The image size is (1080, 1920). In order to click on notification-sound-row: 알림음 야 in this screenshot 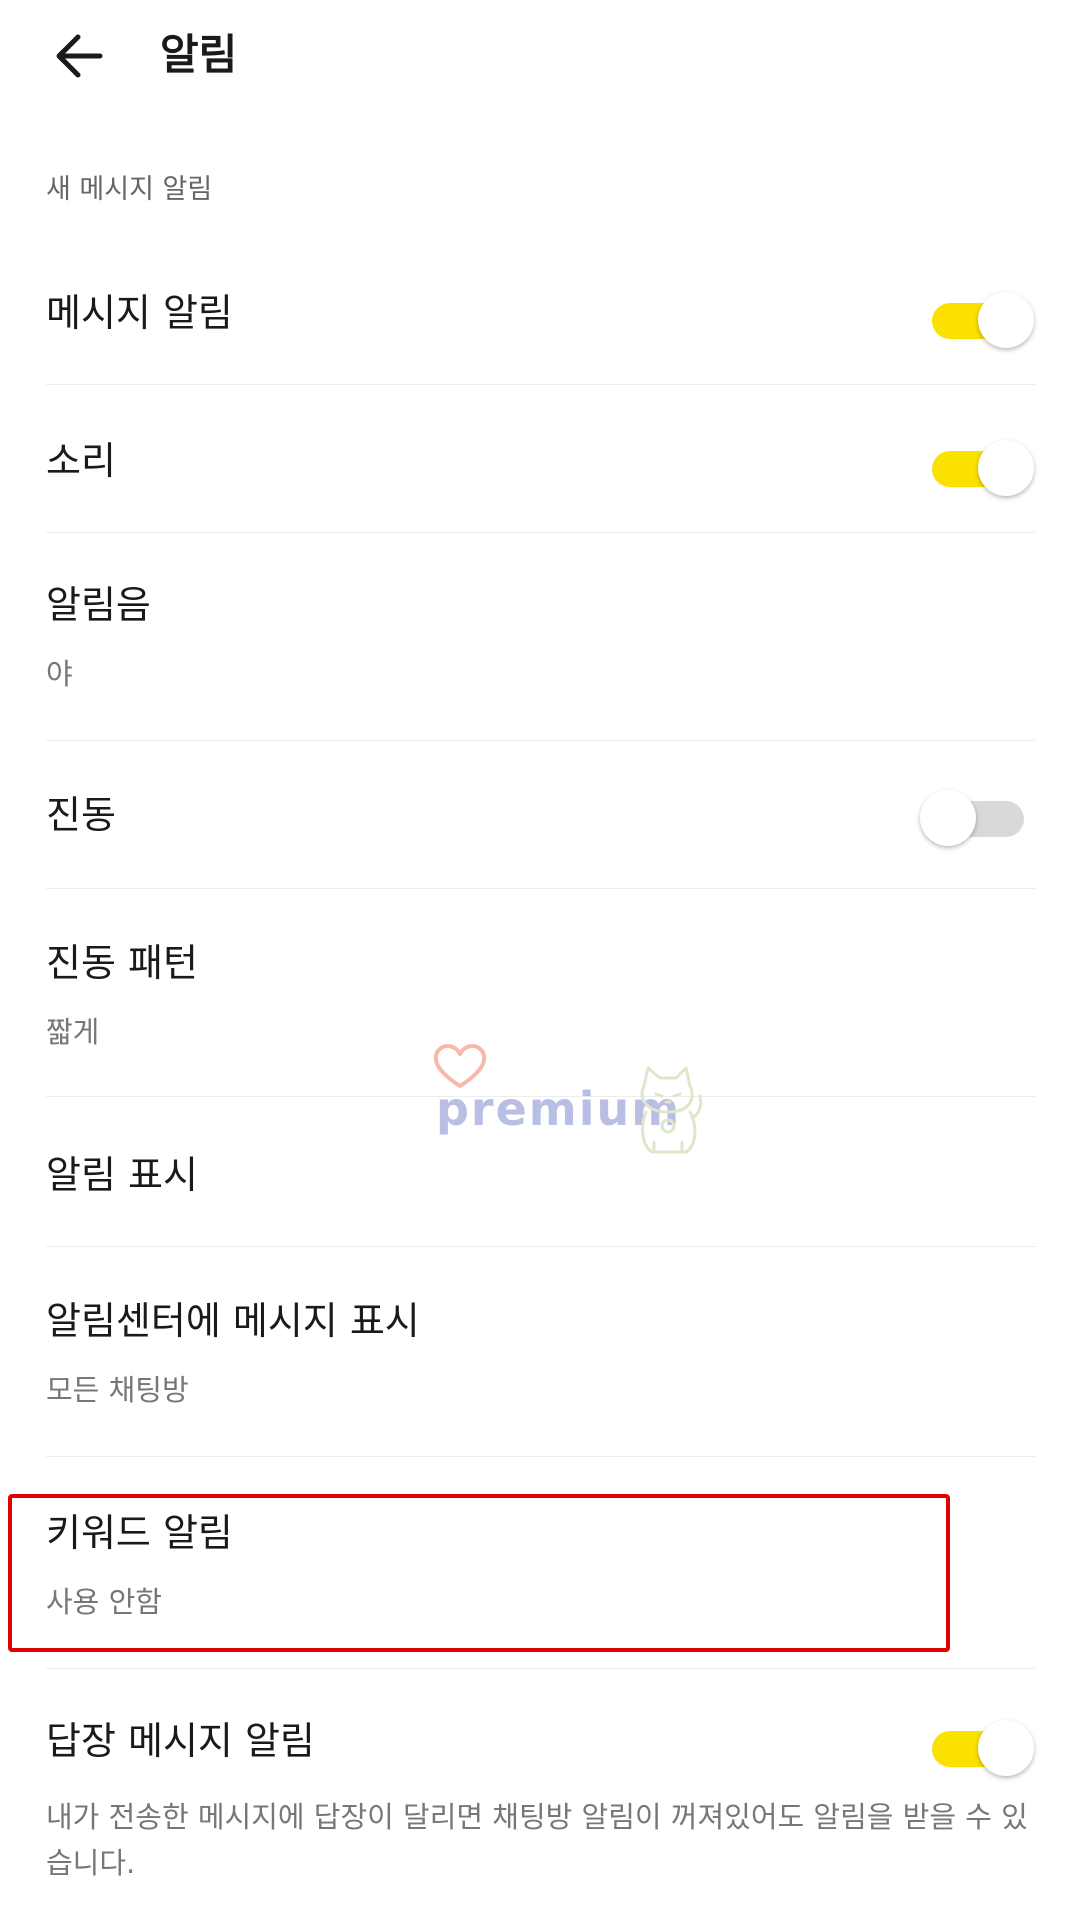, I will do `click(541, 643)`.